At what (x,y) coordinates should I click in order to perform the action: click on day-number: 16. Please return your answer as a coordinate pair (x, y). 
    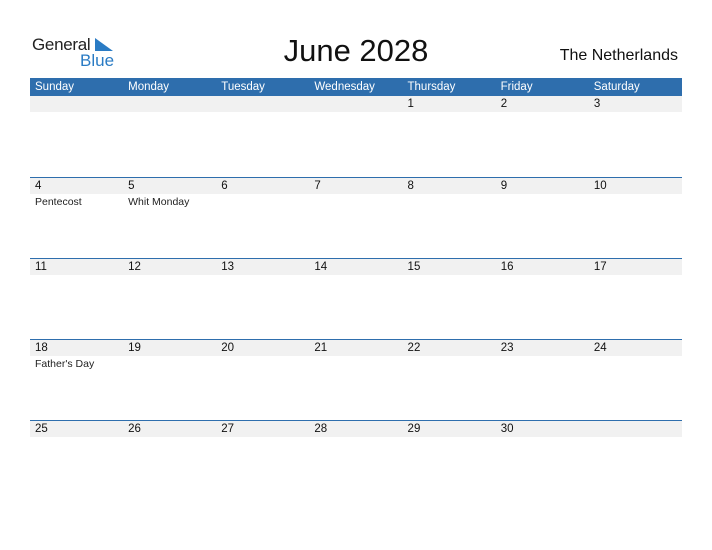
    Looking at the image, I should click on (507, 267).